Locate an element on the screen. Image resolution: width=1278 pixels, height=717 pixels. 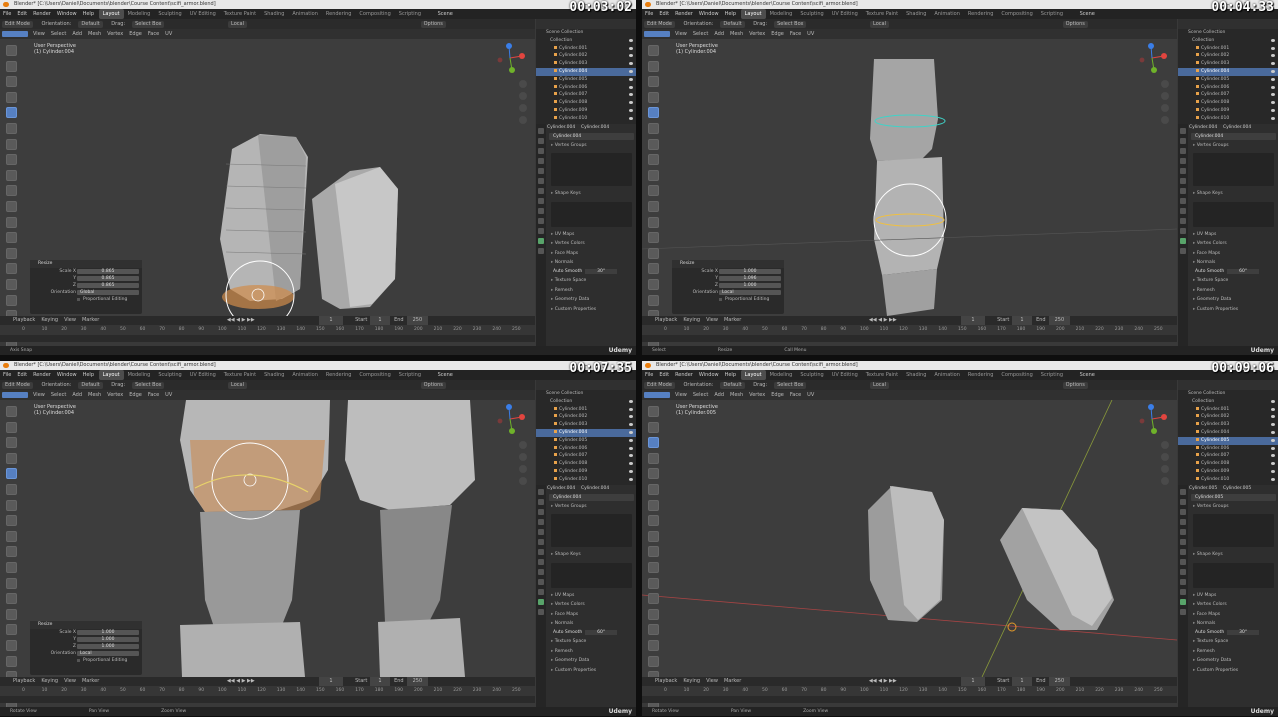
menu-keying: Keying is located at coordinates (49, 320).